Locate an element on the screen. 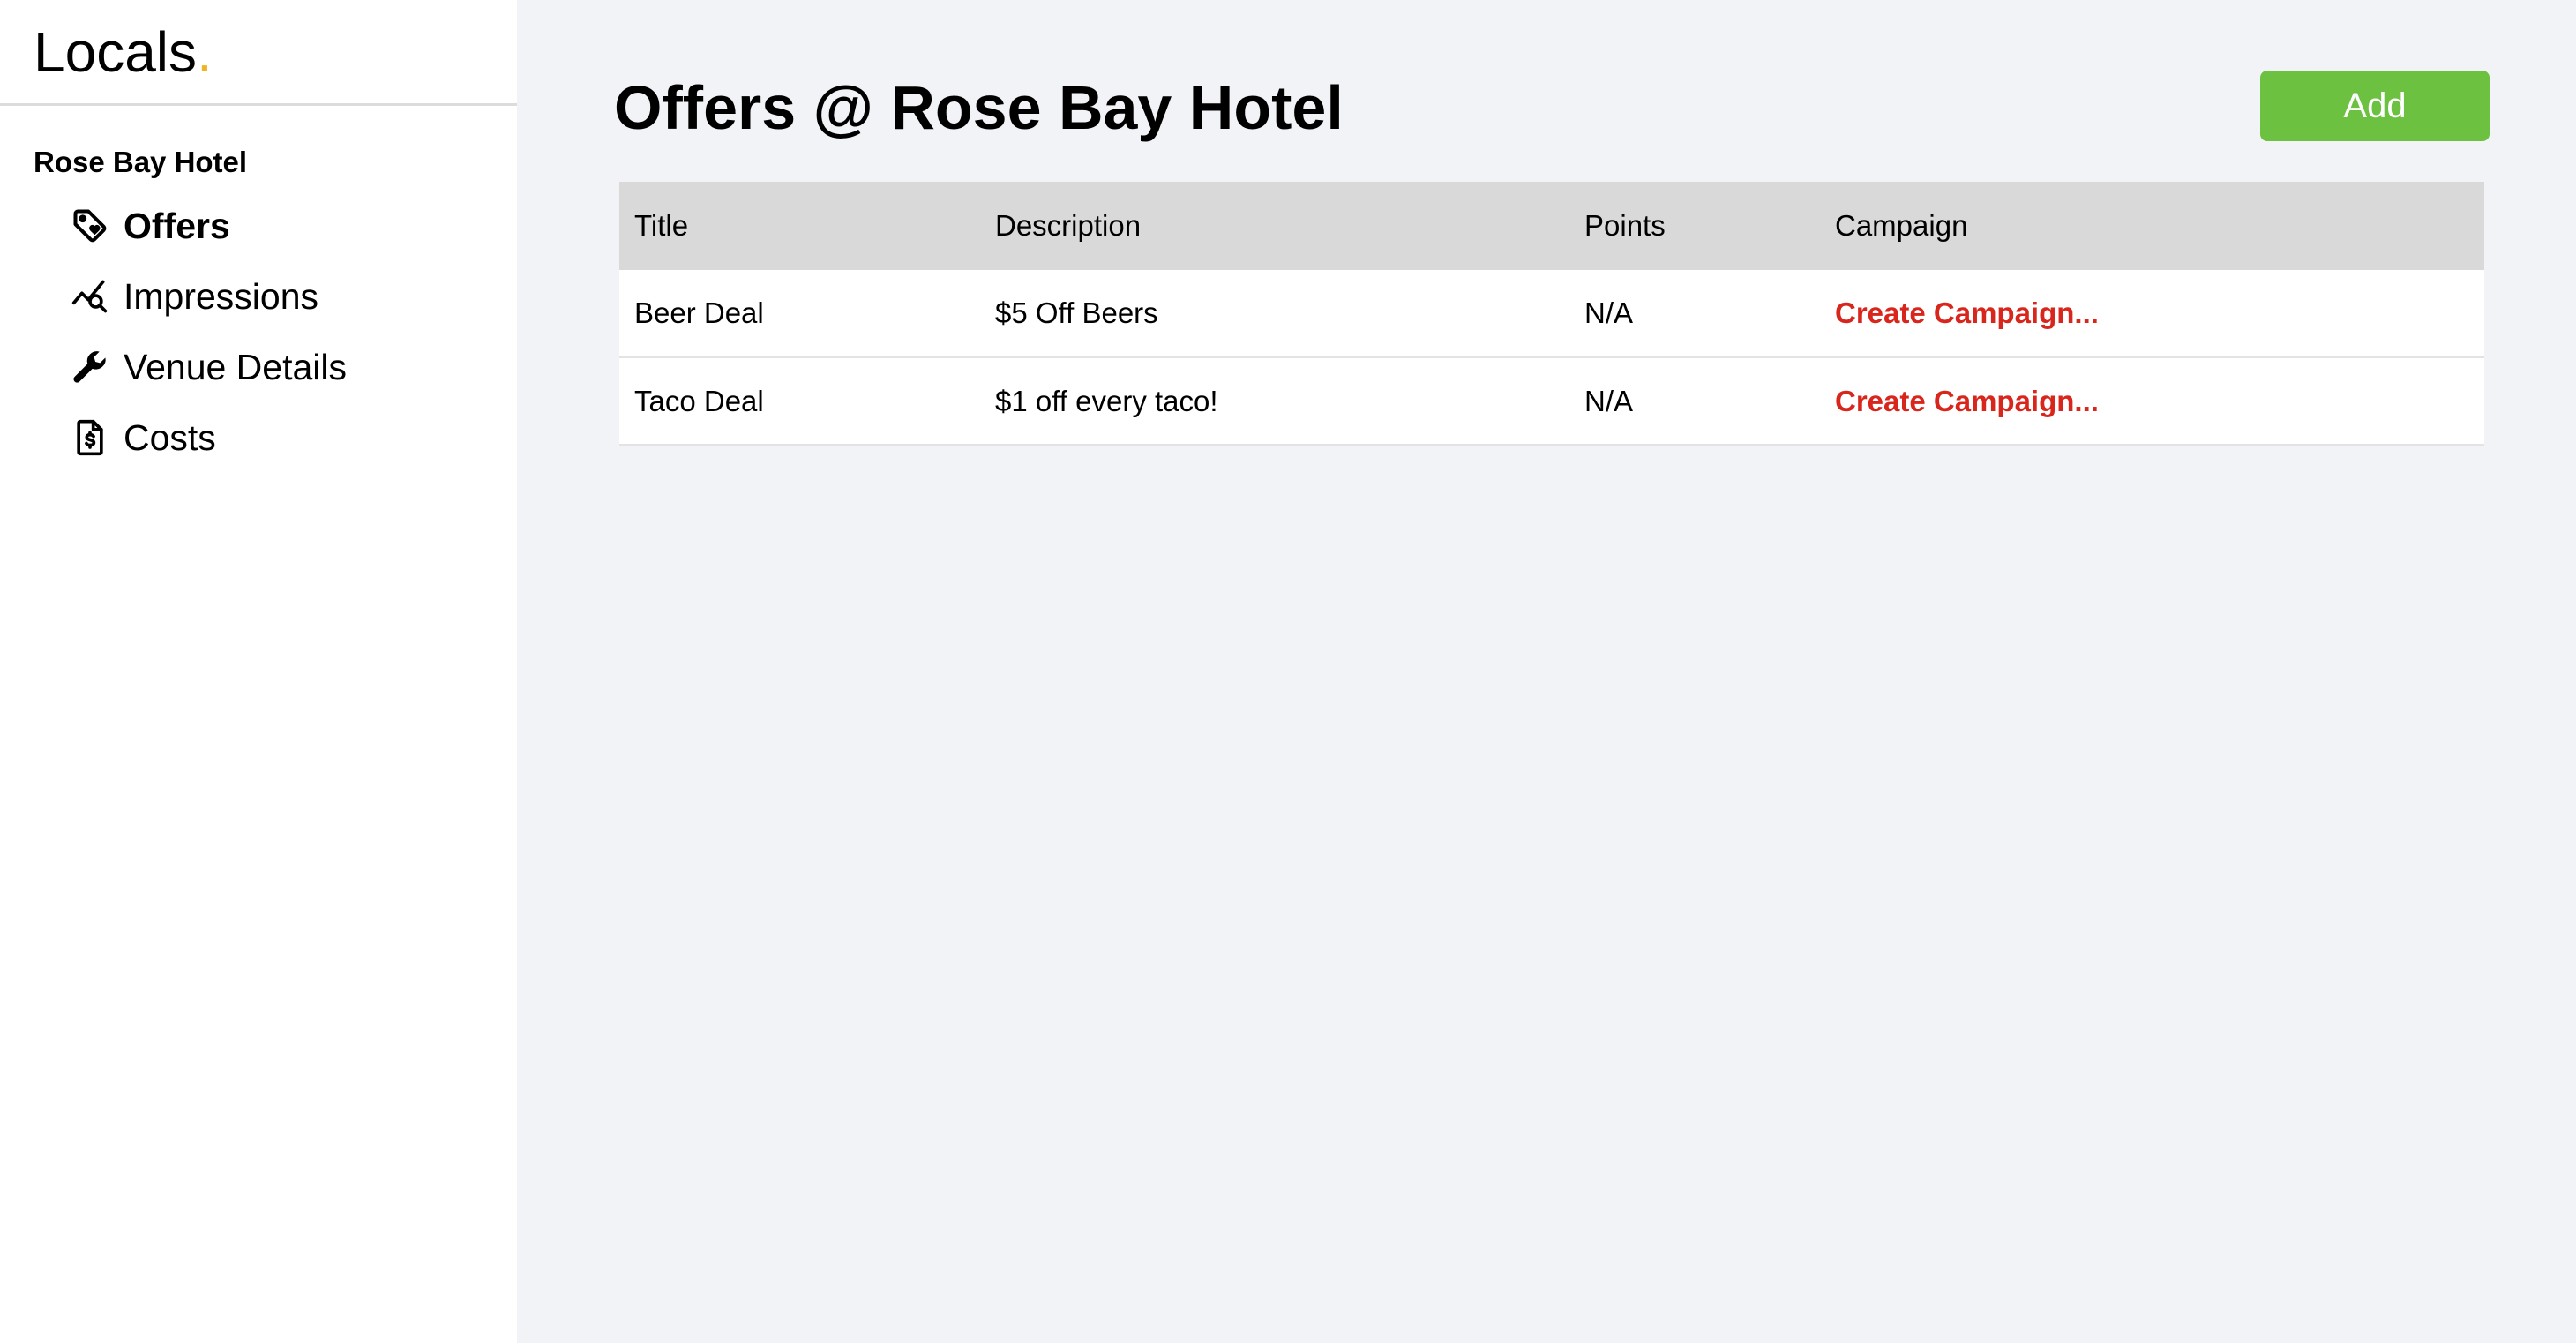 The image size is (2576, 1343). cell-title: Beer Deal is located at coordinates (699, 312).